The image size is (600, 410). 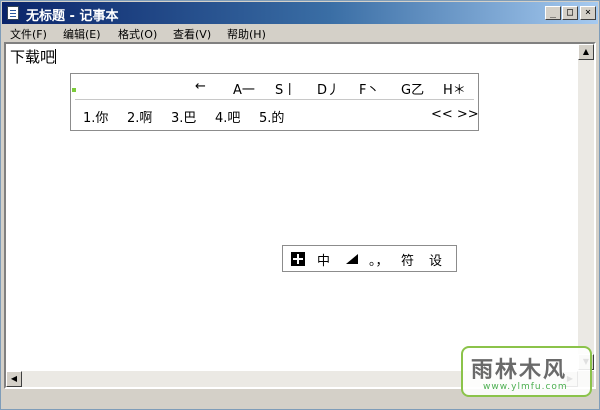 What do you see at coordinates (379, 259) in the screenshot?
I see `punctuation-toggle: 。，` at bounding box center [379, 259].